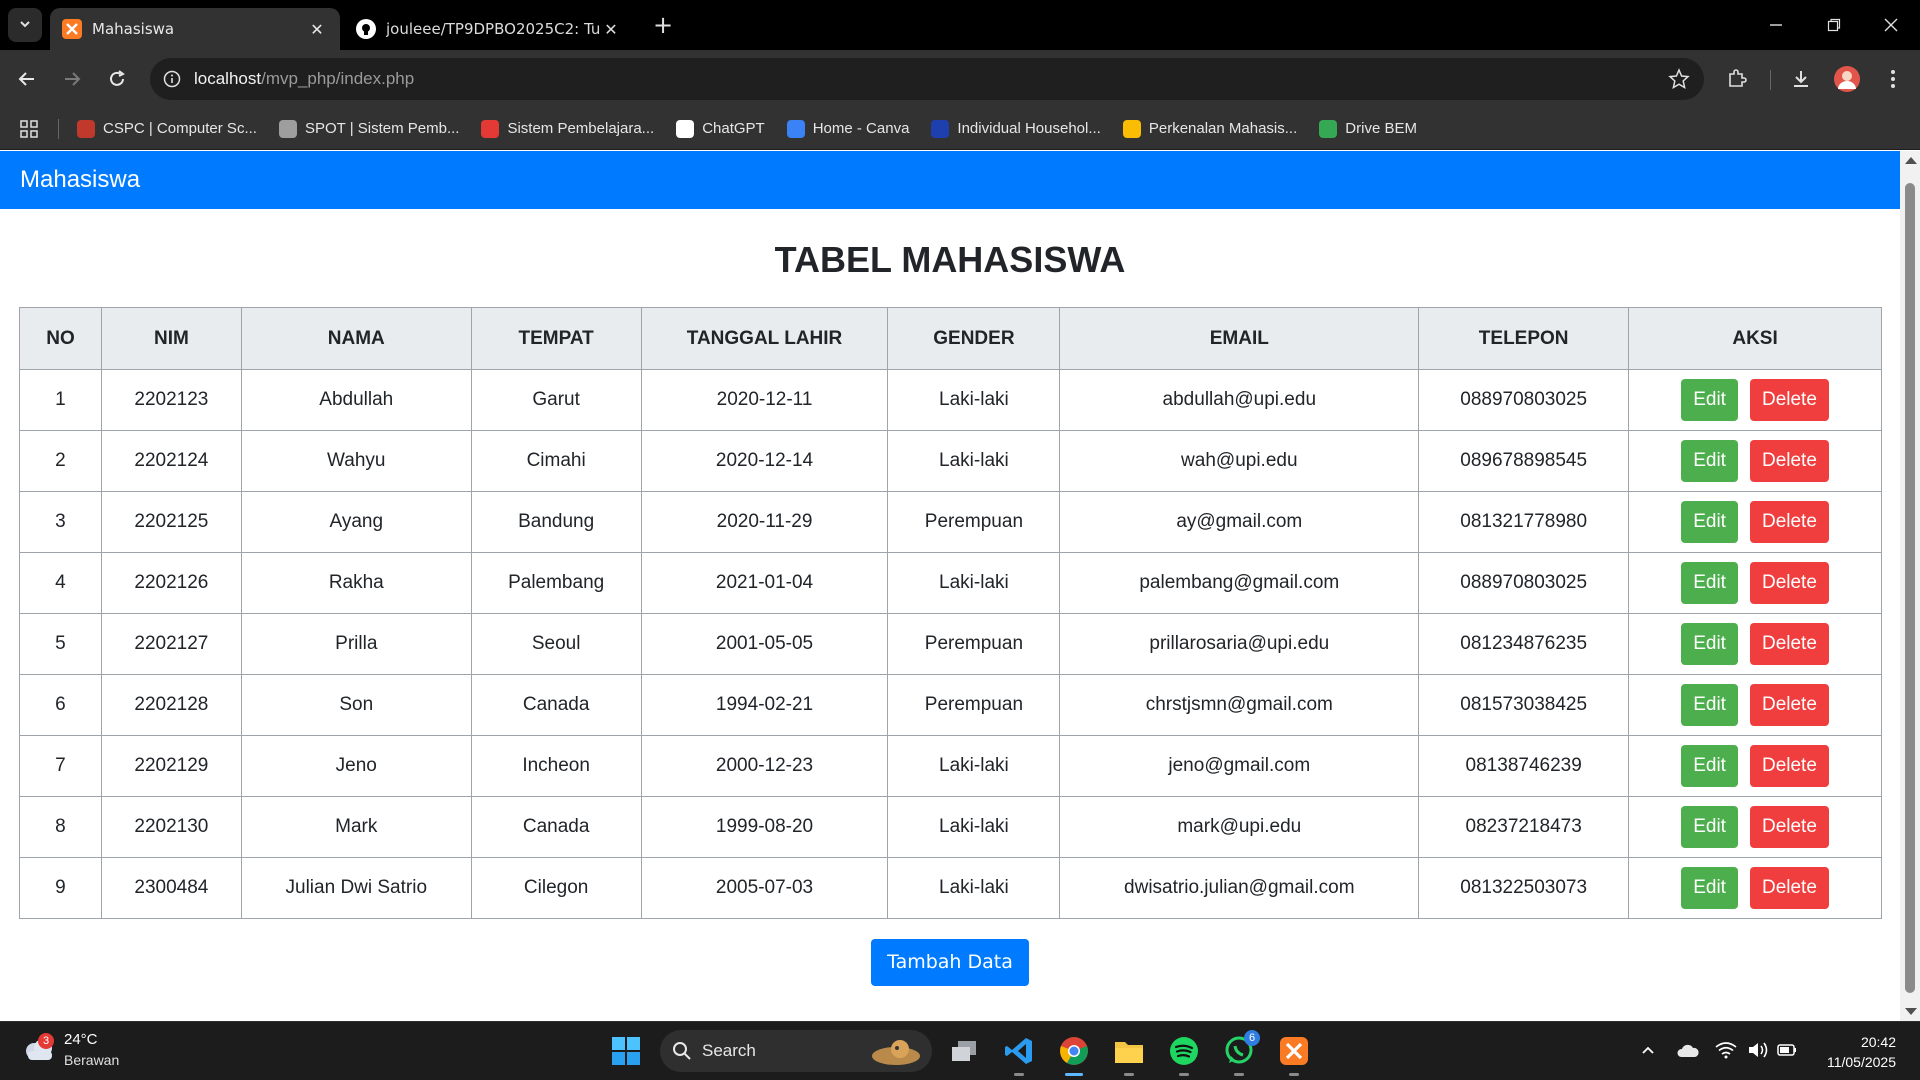  I want to click on chevron-down-icon, so click(25, 25).